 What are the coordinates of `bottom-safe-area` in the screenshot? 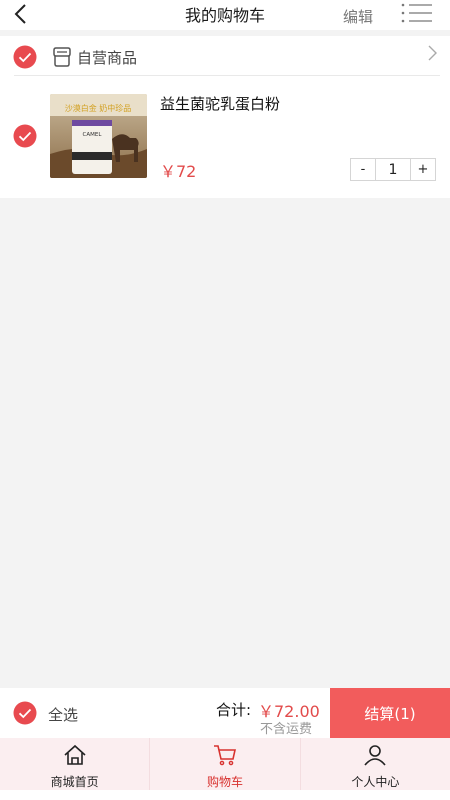 It's located at (225, 795).